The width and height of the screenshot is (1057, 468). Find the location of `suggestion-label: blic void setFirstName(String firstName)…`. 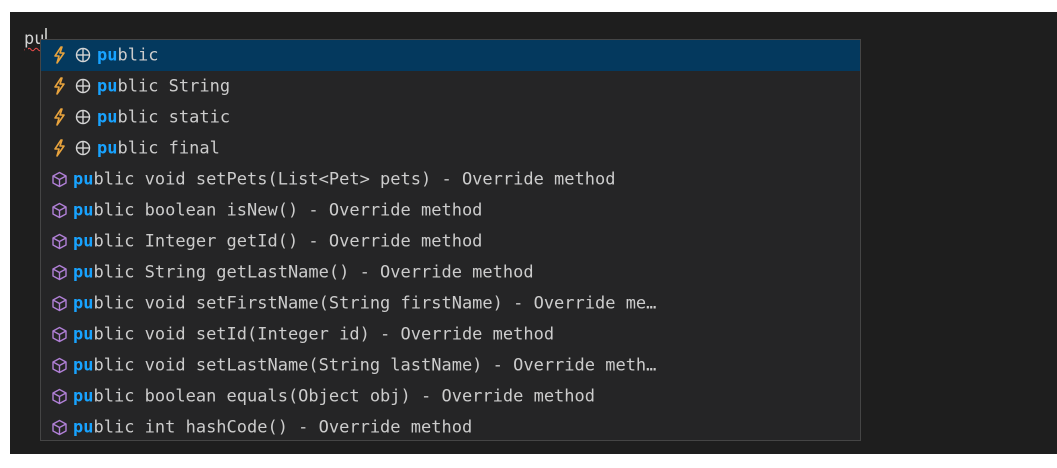

suggestion-label: blic void setFirstName(String firstName)… is located at coordinates (375, 303).